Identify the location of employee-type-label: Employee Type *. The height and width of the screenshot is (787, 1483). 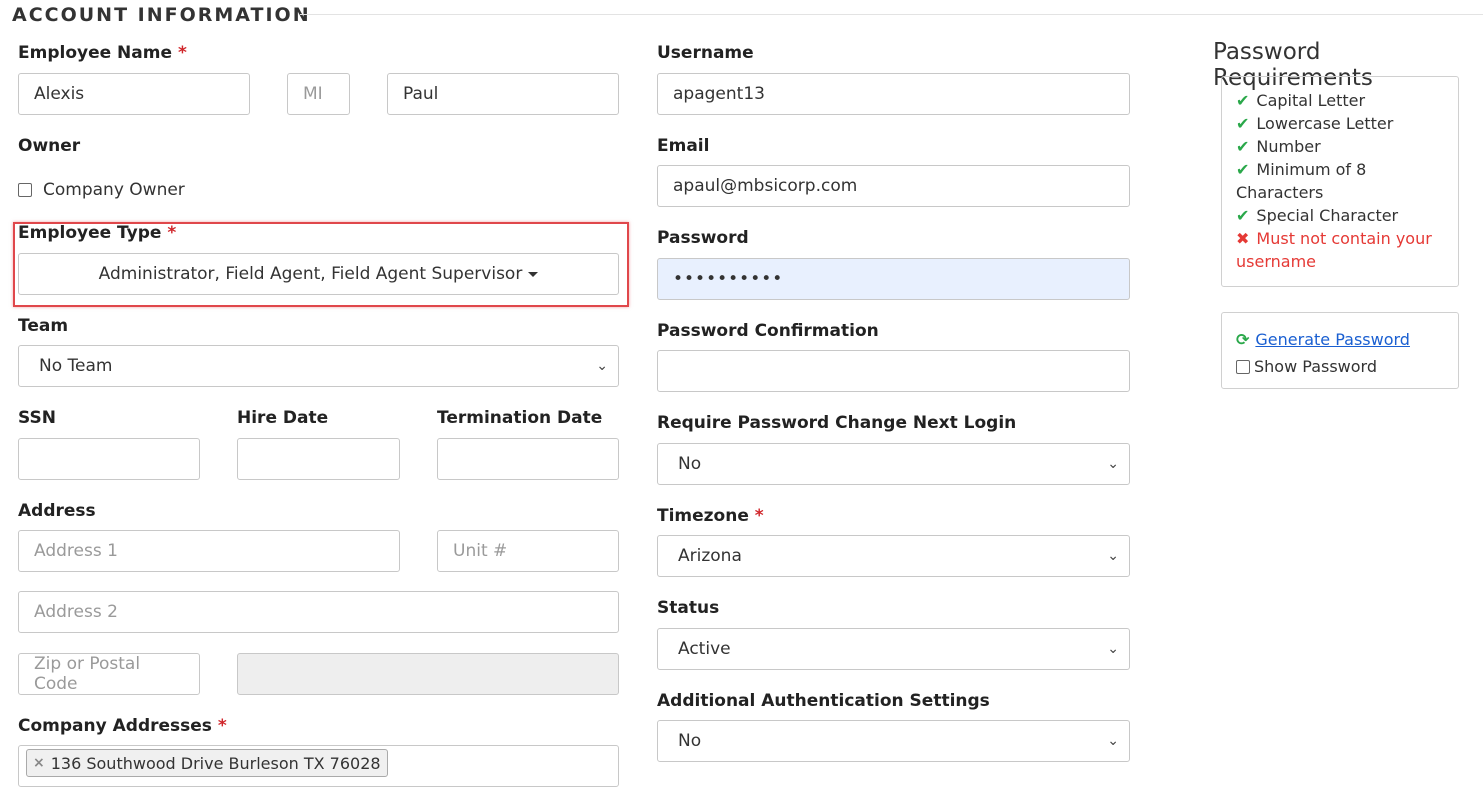
(97, 233).